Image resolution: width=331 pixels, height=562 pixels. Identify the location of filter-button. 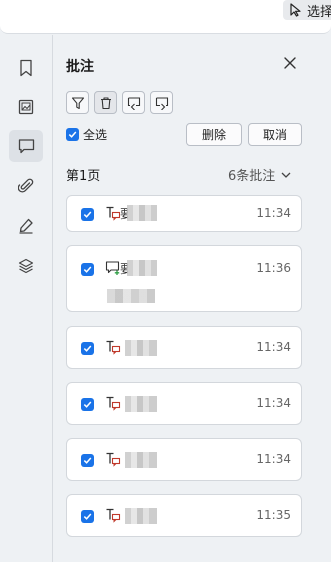
(77, 102).